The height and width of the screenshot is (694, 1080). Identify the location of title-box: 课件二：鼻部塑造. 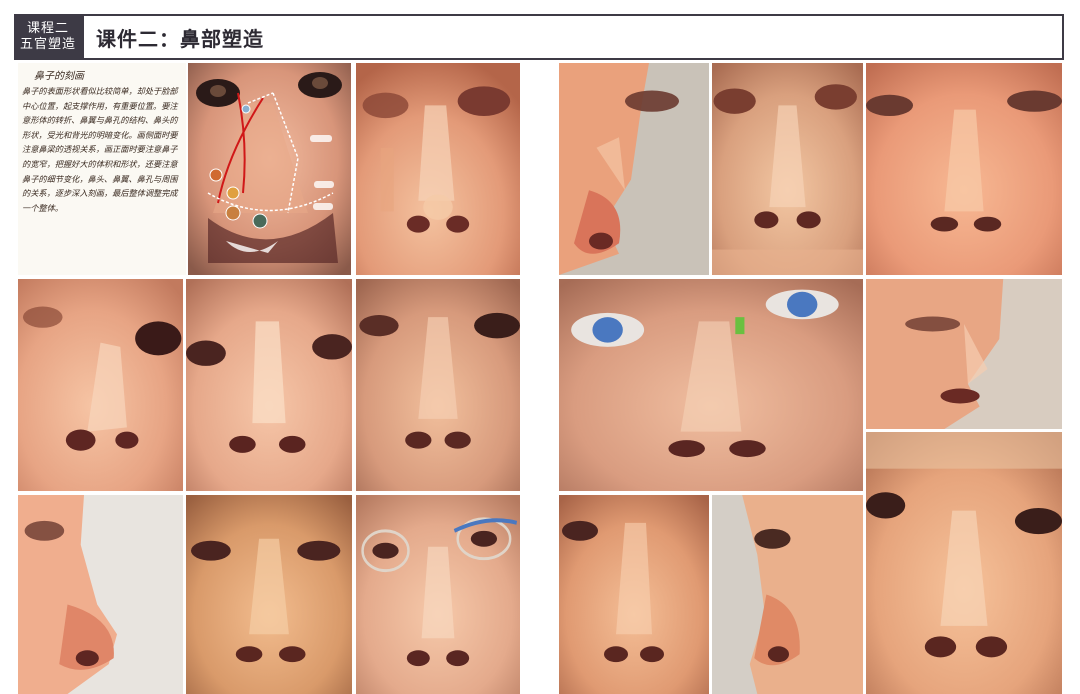
(573, 37).